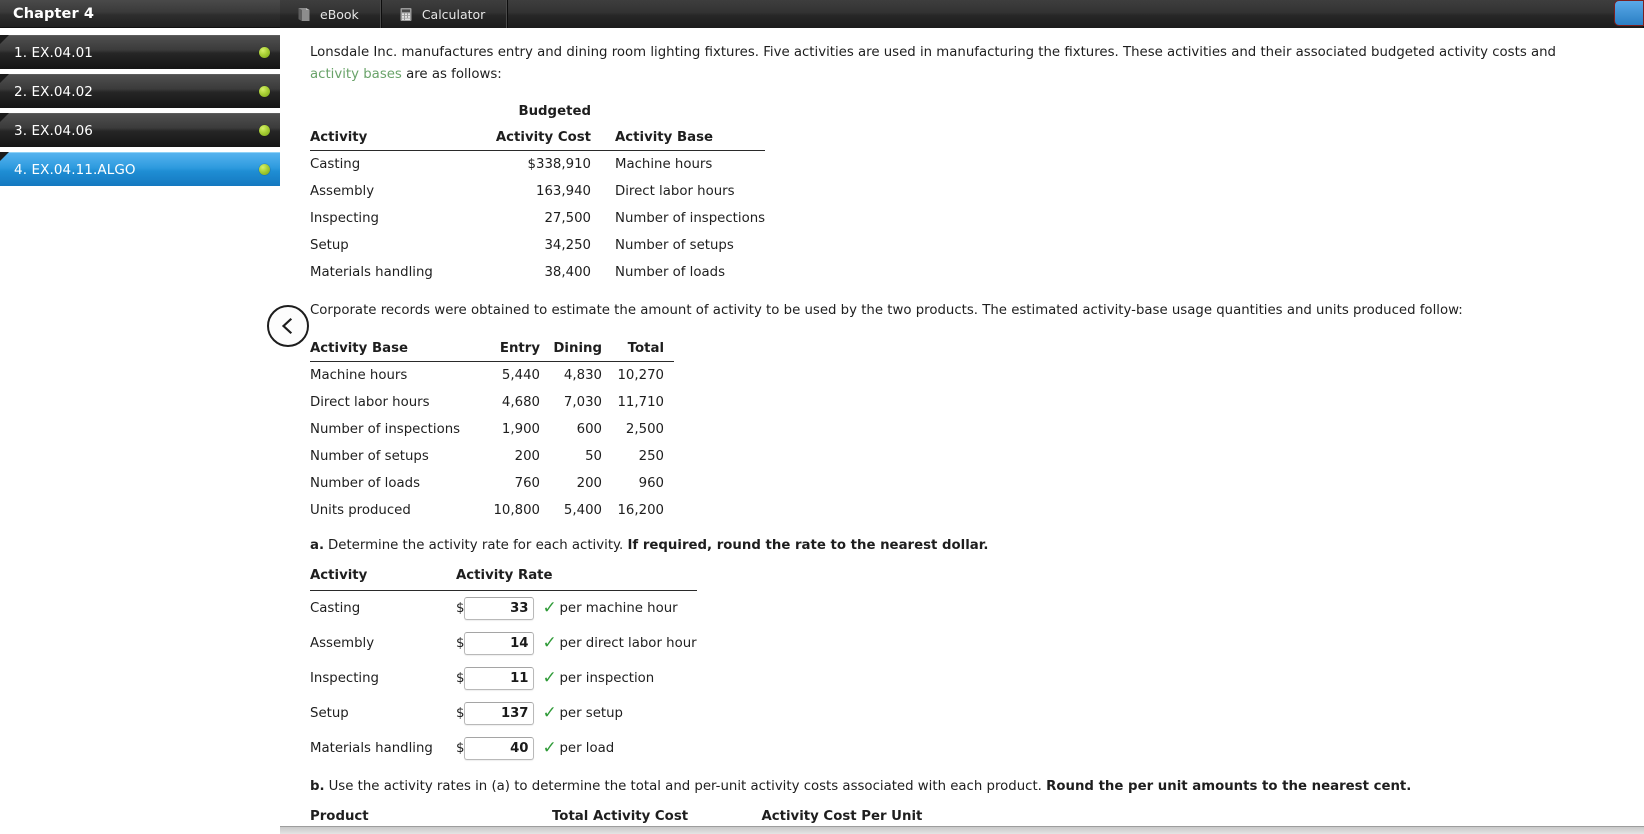 This screenshot has height=834, width=1644. I want to click on cell-cost: 34,250, so click(567, 246).